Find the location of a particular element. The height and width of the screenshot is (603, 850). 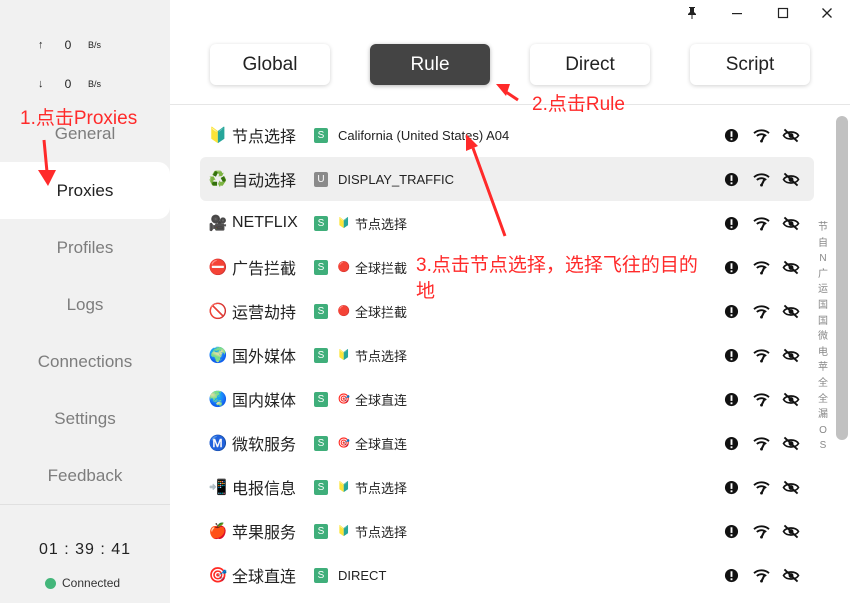

selected-node-icon: 🔴 is located at coordinates (344, 267).